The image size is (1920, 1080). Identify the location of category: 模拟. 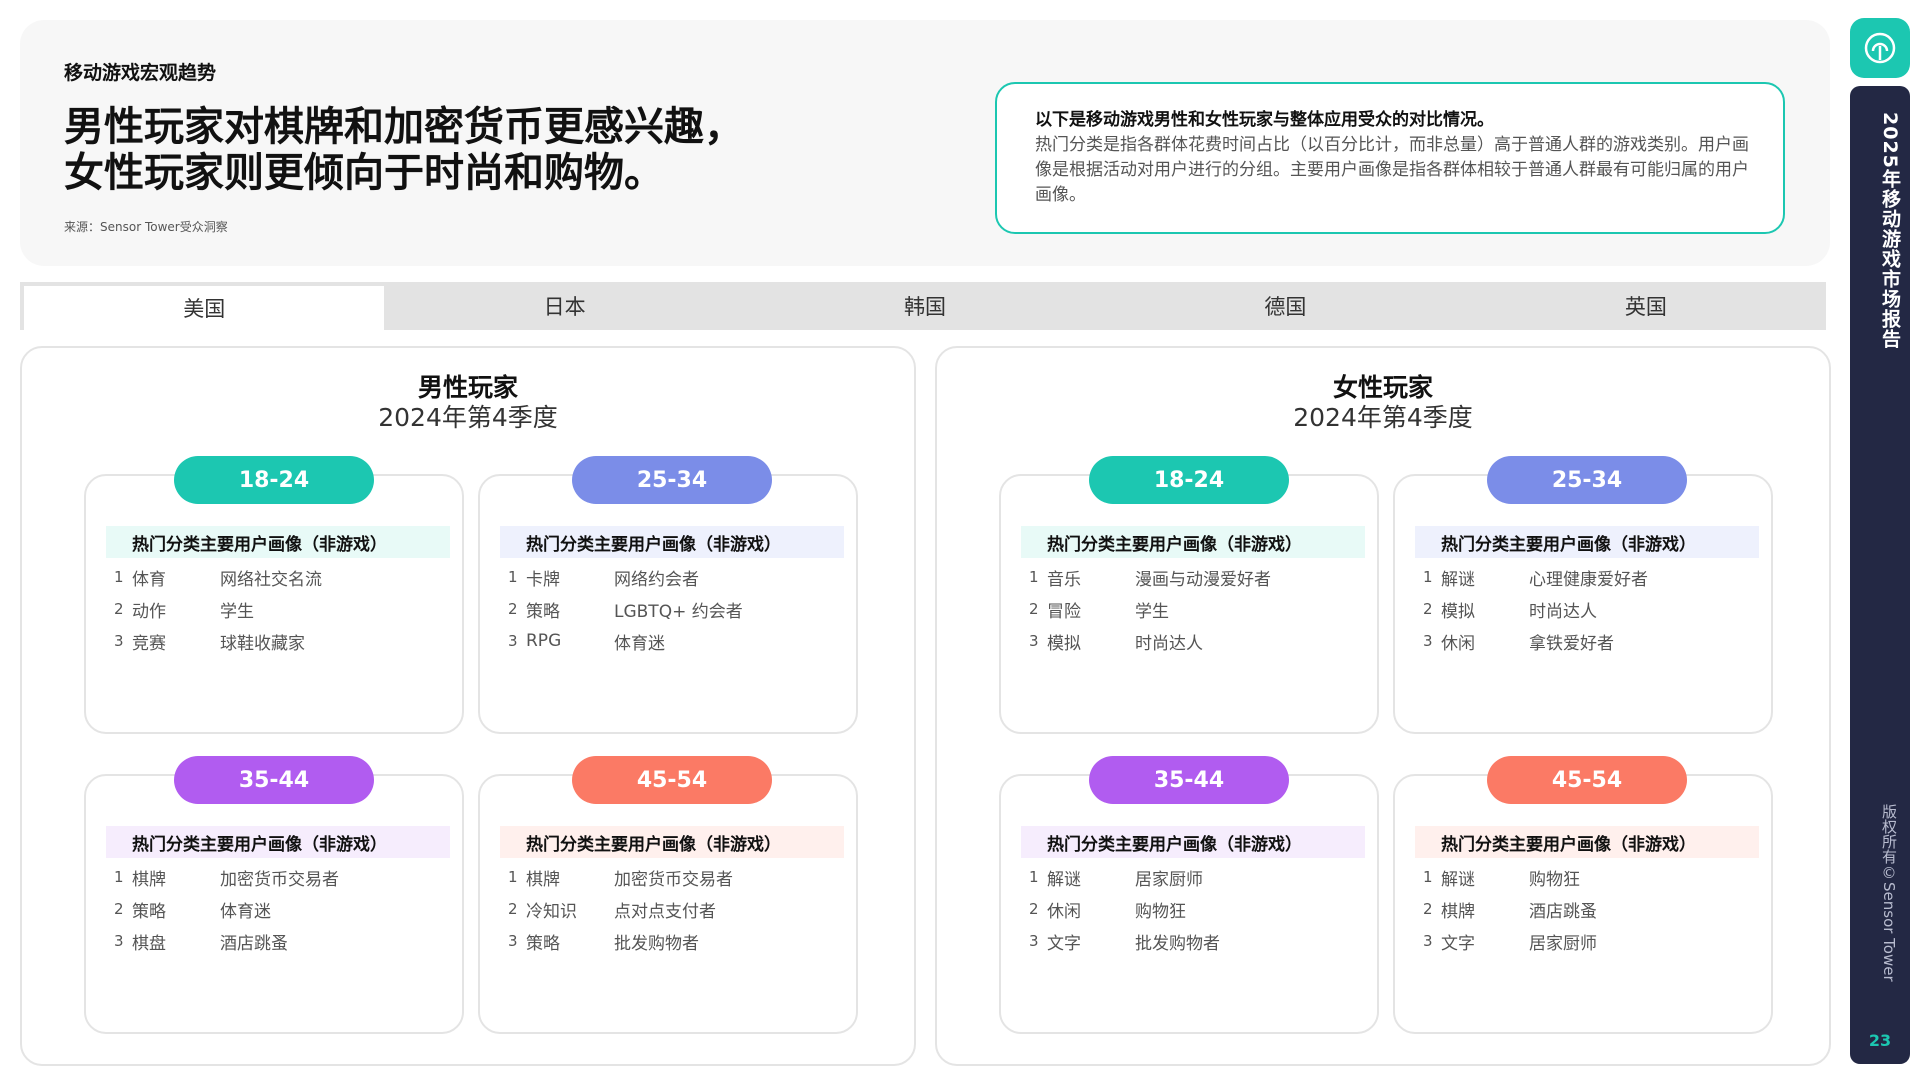
(1458, 611).